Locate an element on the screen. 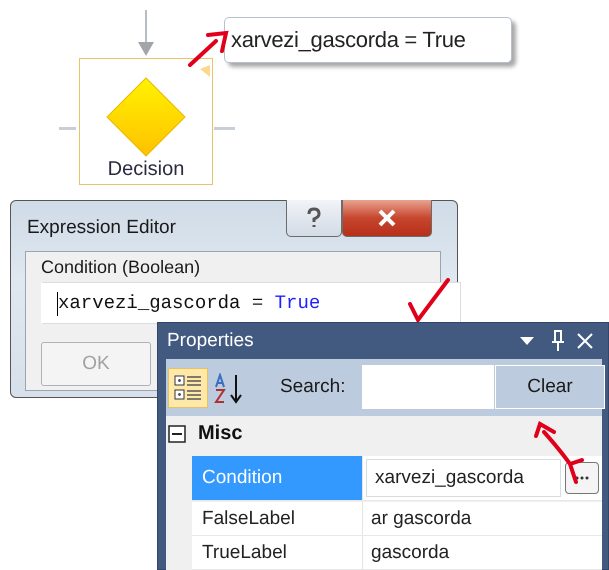 The width and height of the screenshot is (609, 570). panel-title: Properties is located at coordinates (210, 341).